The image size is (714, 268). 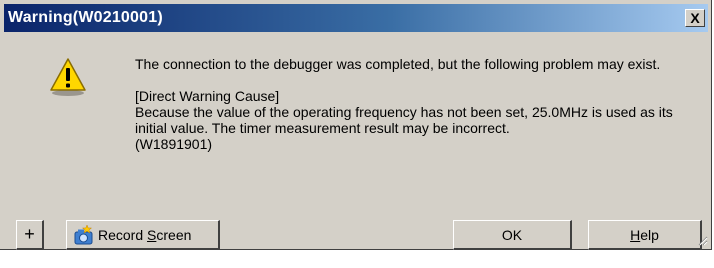 I want to click on record-label-accel: S, so click(x=152, y=234).